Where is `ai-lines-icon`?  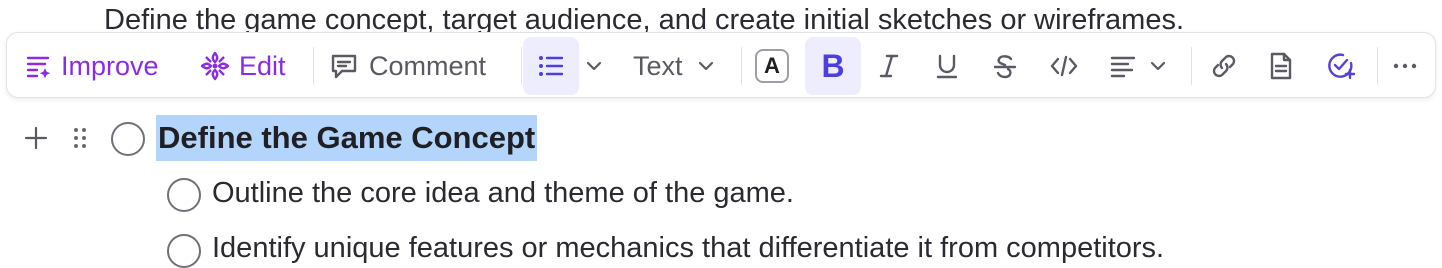 ai-lines-icon is located at coordinates (39, 66).